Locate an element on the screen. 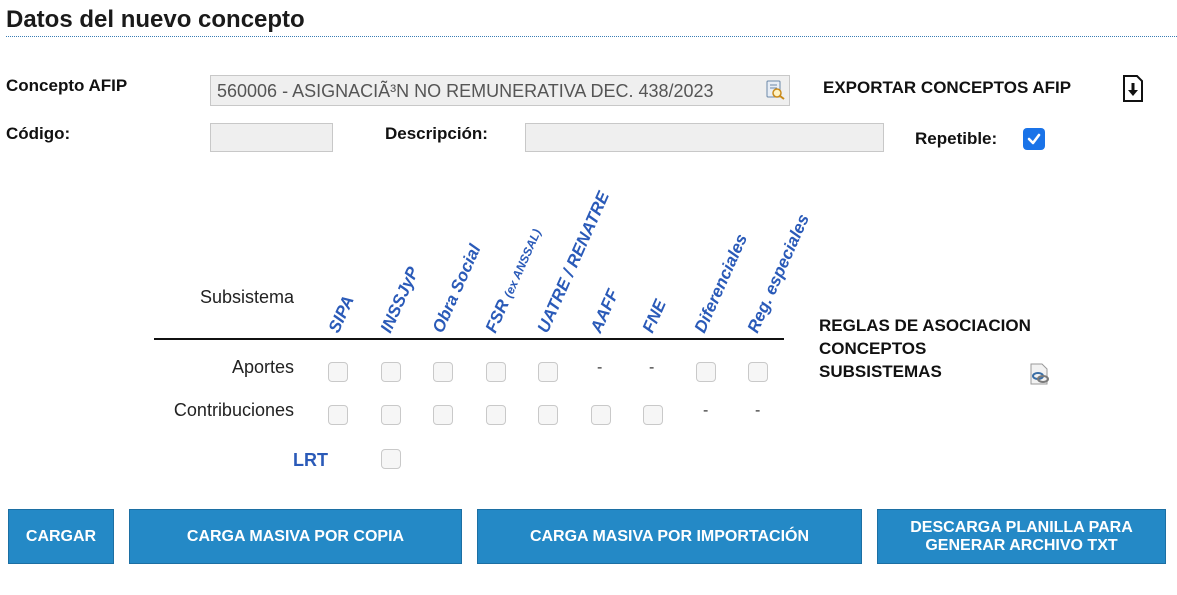 This screenshot has width=1177, height=595. subsistema-header: Subsistema is located at coordinates (246, 297).